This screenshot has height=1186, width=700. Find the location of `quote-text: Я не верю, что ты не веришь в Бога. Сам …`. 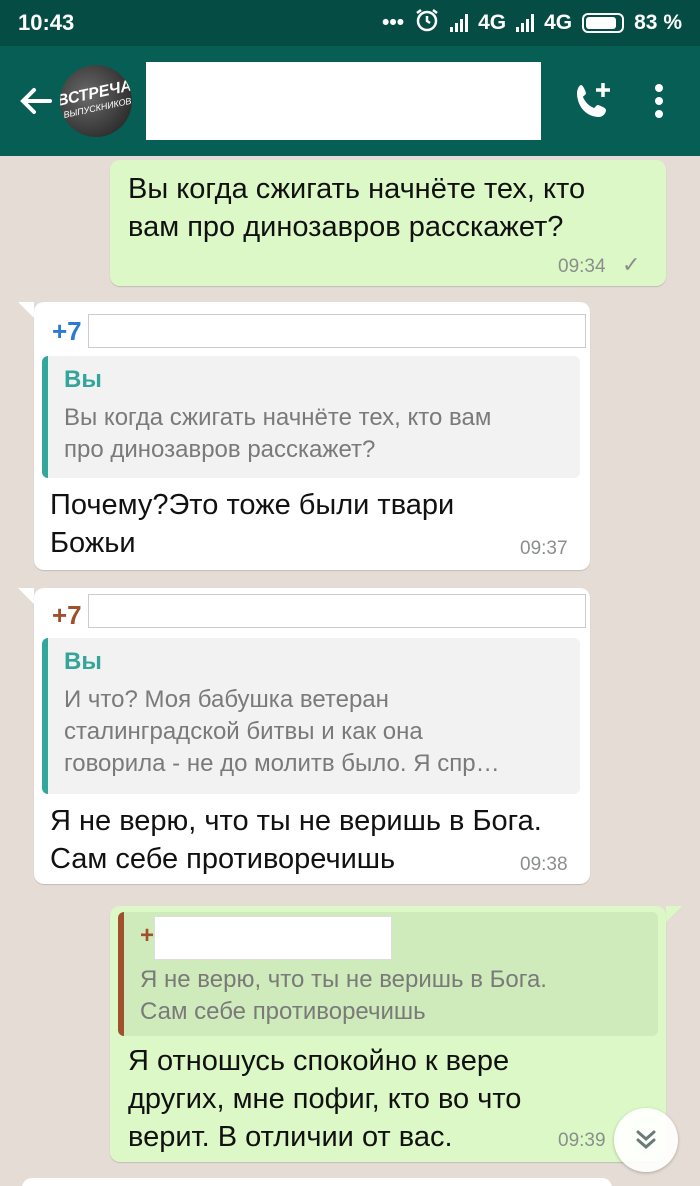

quote-text: Я не верю, что ты не веришь в Бога. Сам … is located at coordinates (343, 995).